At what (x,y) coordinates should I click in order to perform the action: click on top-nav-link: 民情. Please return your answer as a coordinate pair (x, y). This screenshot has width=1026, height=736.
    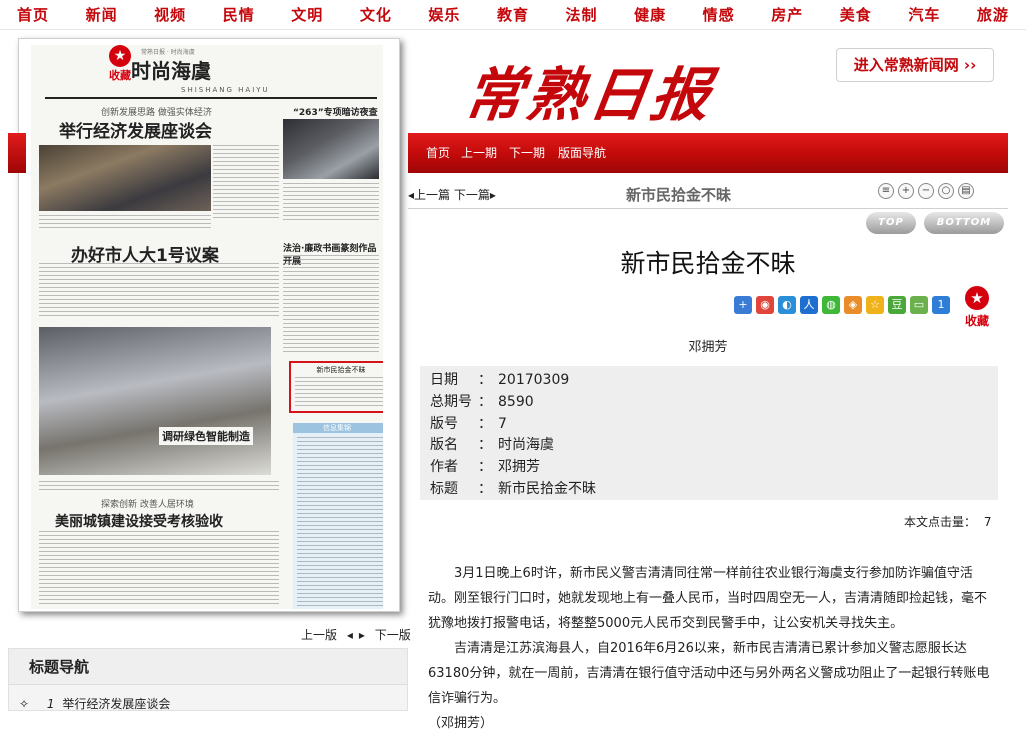
    Looking at the image, I should click on (239, 14).